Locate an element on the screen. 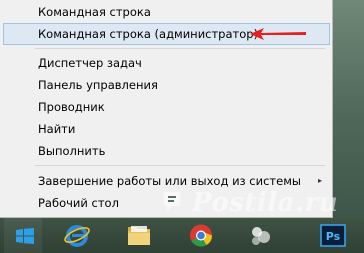 This screenshot has height=253, width=364. taskbar-photoshop: Ps is located at coordinates (332, 235).